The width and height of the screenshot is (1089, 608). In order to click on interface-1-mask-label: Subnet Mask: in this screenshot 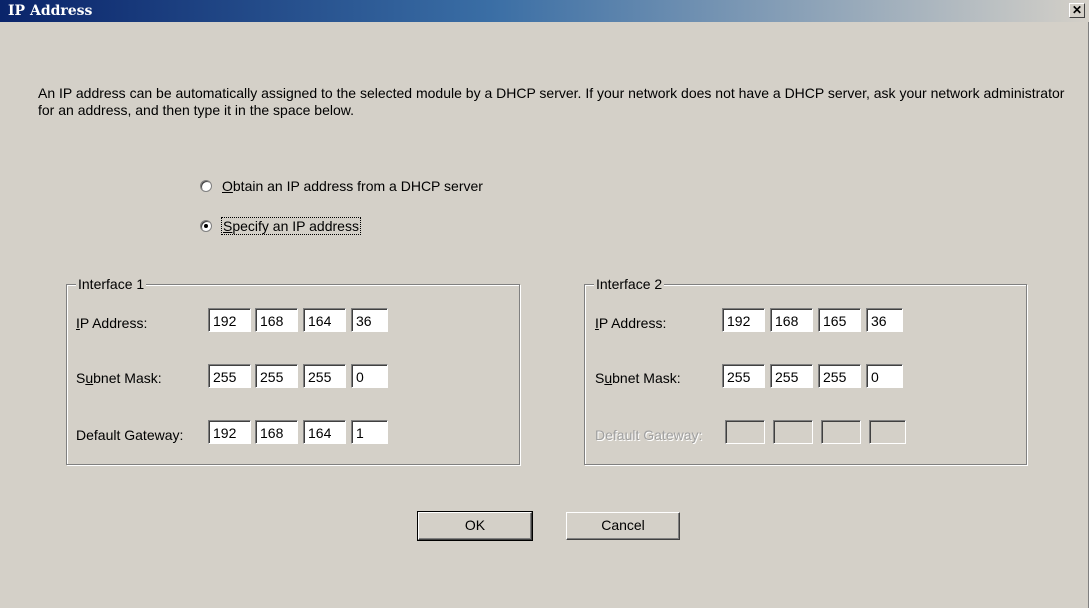, I will do `click(119, 378)`.